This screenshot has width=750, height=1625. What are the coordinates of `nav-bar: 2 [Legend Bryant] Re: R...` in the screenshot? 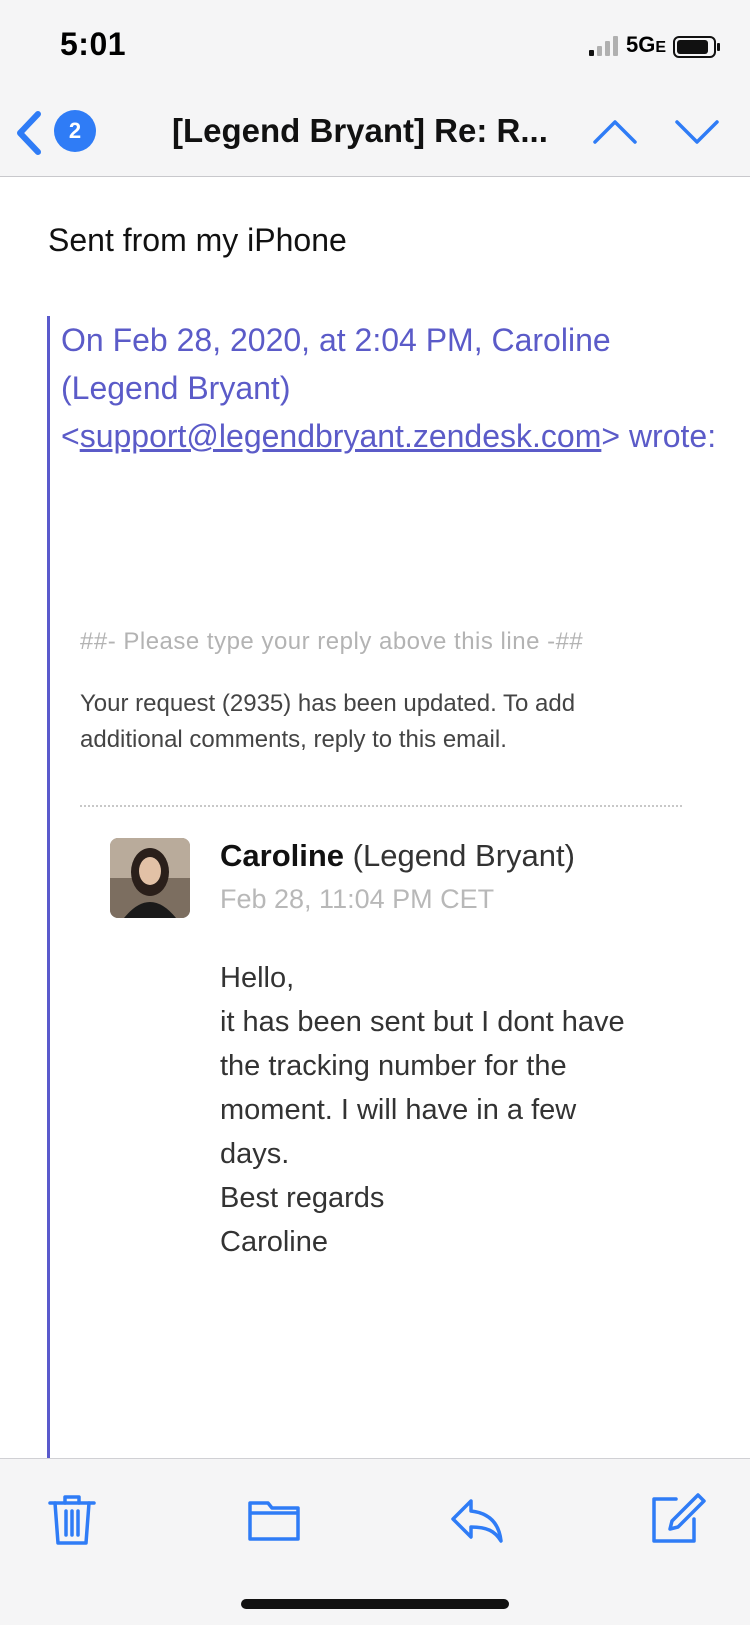 It's located at (375, 133).